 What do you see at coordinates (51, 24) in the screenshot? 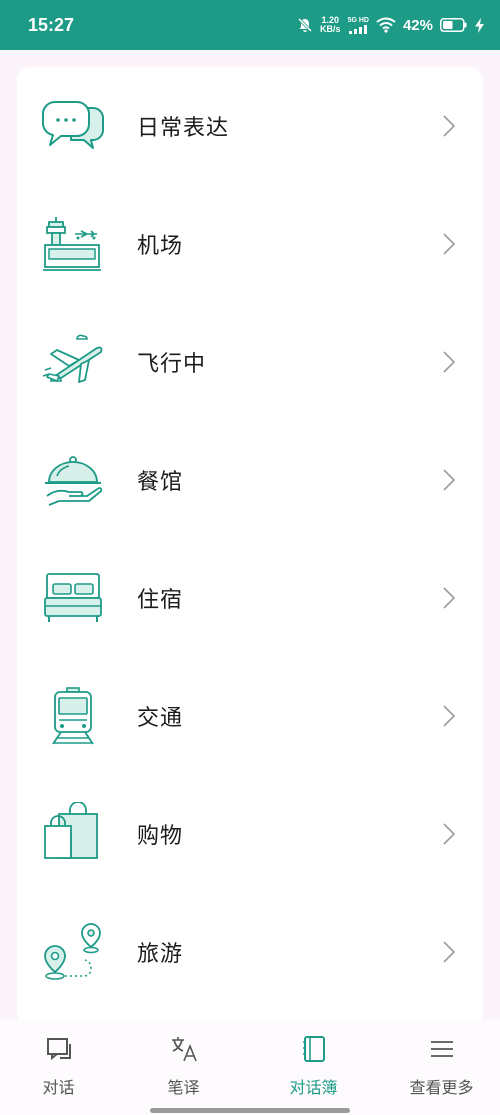
I see `status-time: 15:27` at bounding box center [51, 24].